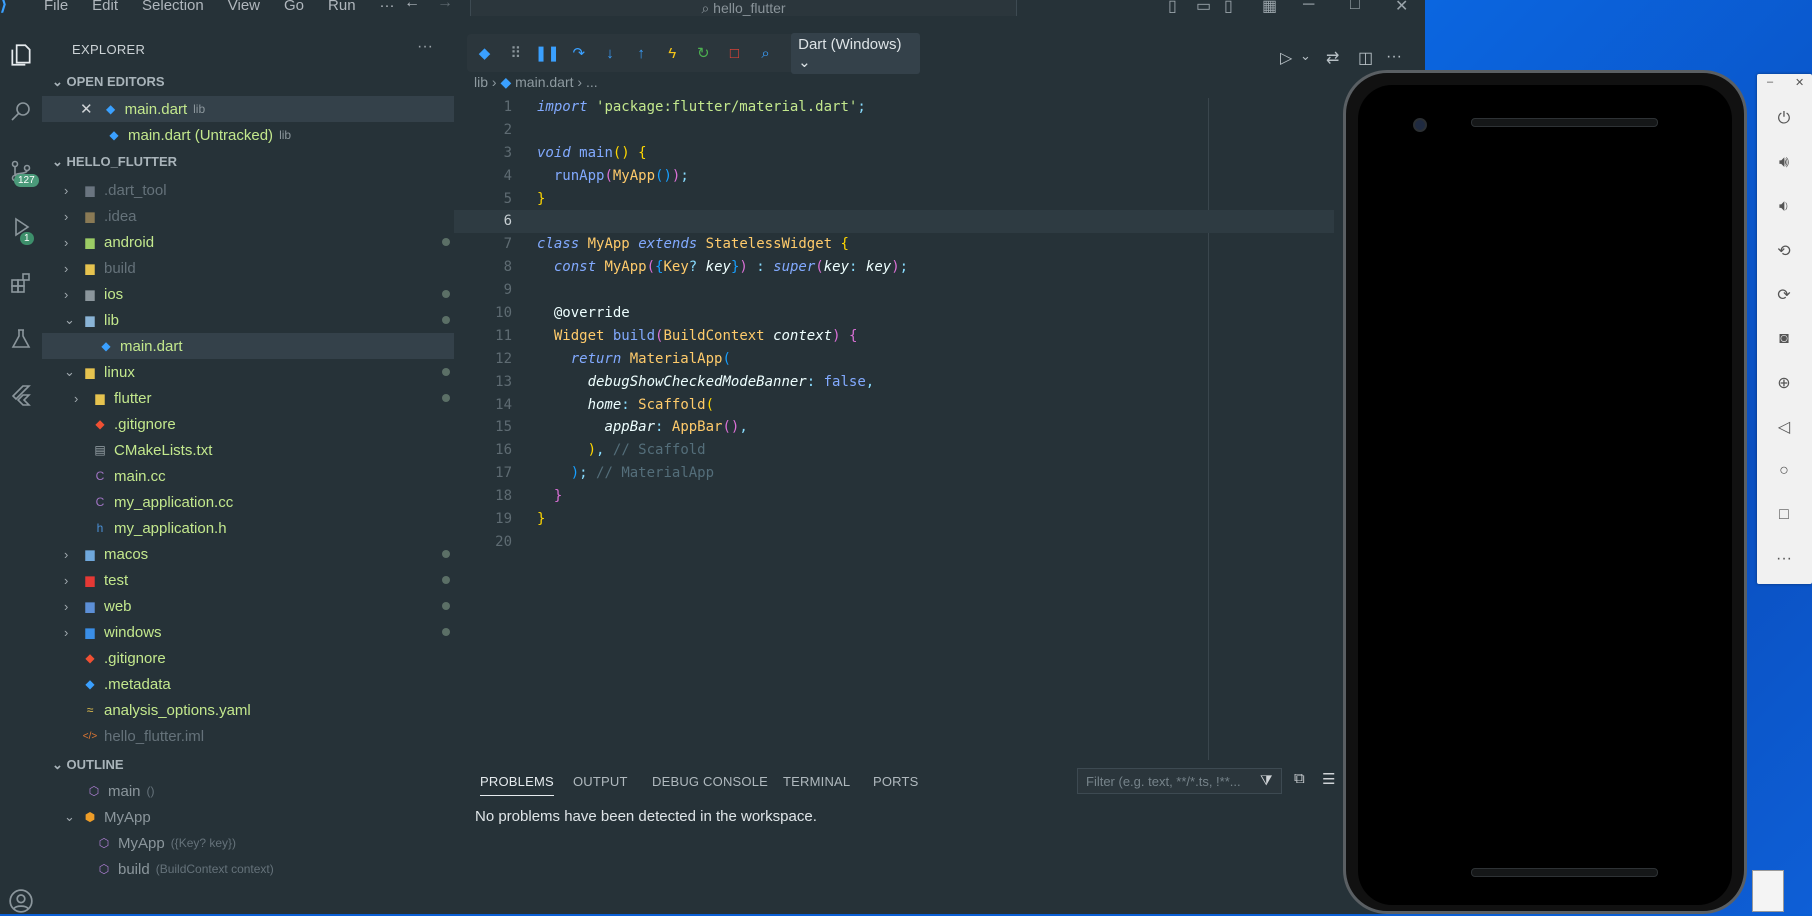 This screenshot has height=916, width=1812. Describe the element at coordinates (21, 395) in the screenshot. I see `flutter-icon` at that location.